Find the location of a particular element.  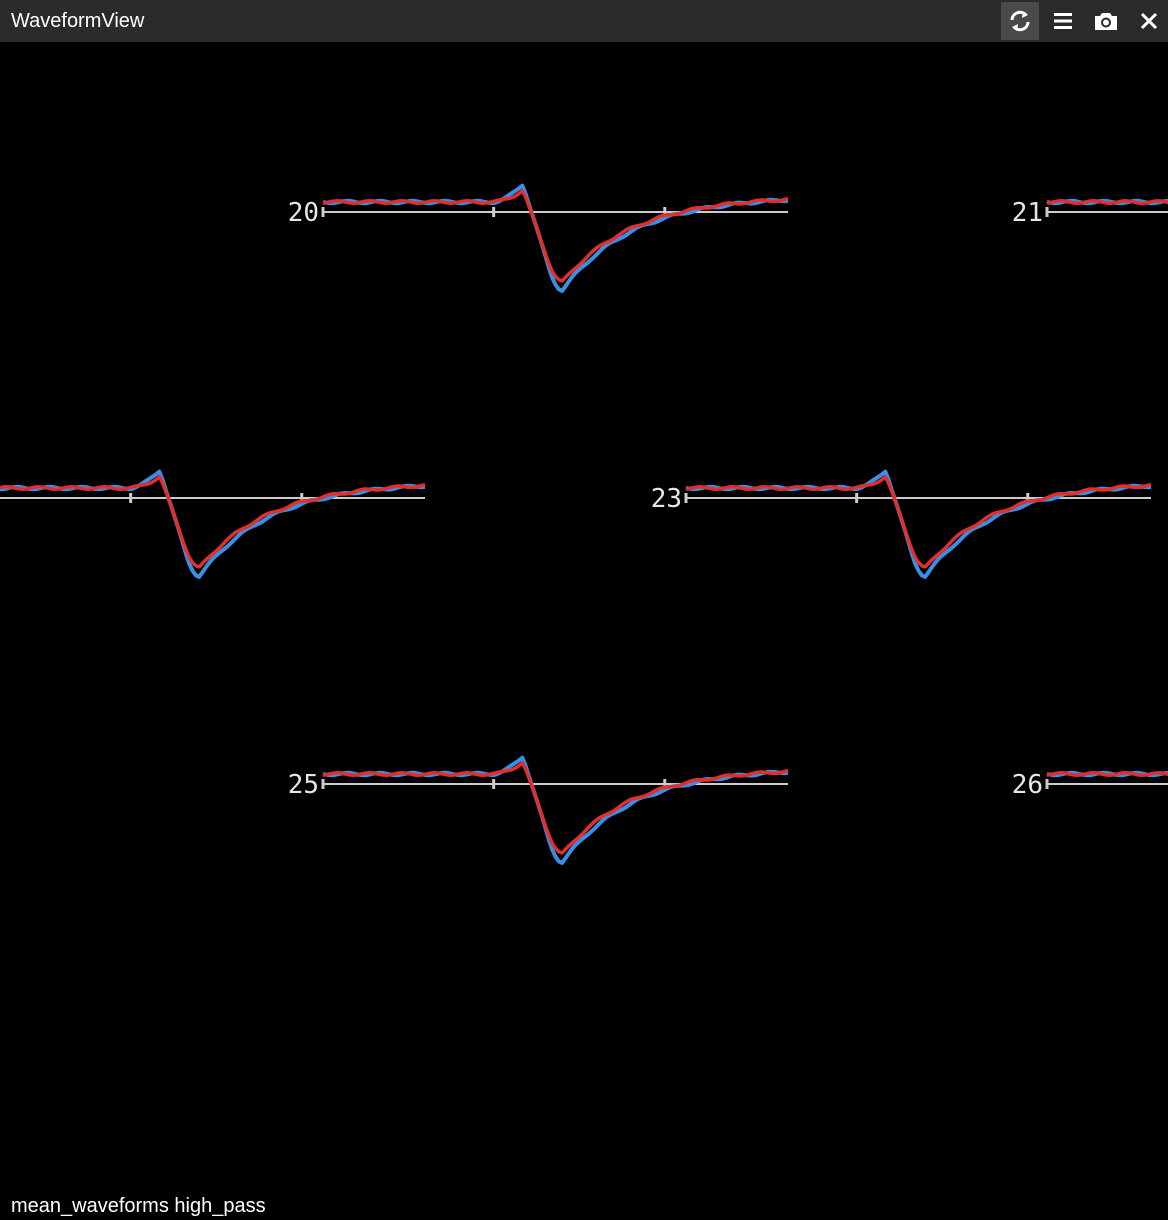

channel-label: 21 is located at coordinates (1027, 213).